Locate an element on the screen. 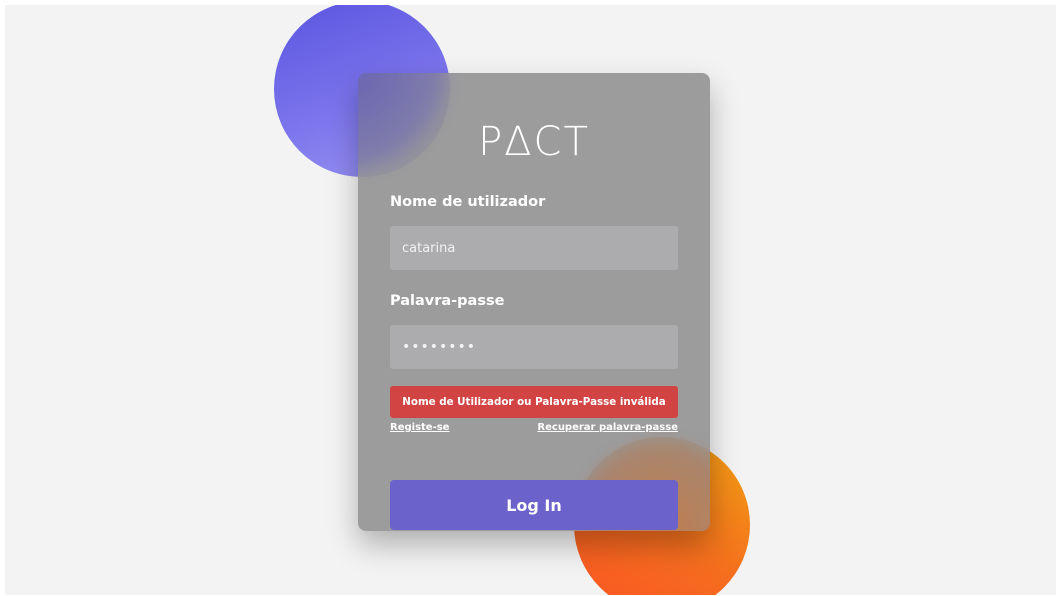  username-input is located at coordinates (534, 248).